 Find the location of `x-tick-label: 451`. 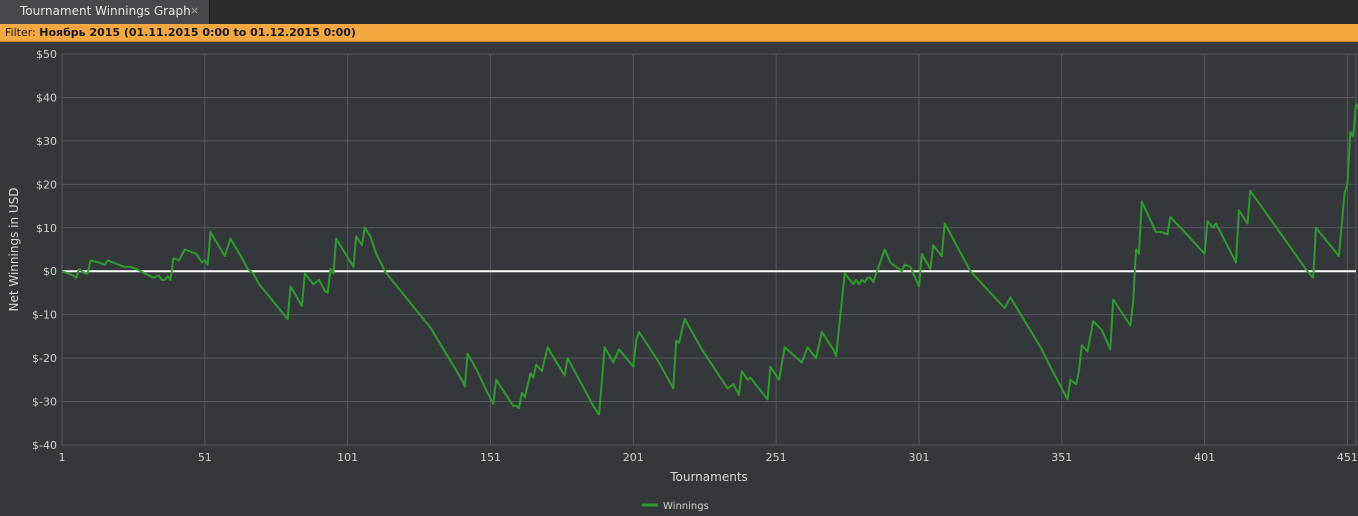

x-tick-label: 451 is located at coordinates (1347, 457).